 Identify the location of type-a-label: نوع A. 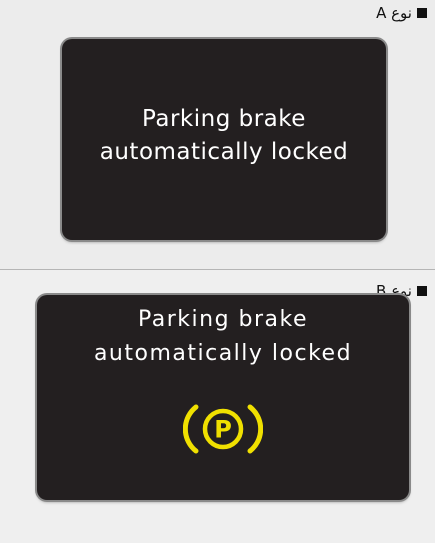
(401, 13).